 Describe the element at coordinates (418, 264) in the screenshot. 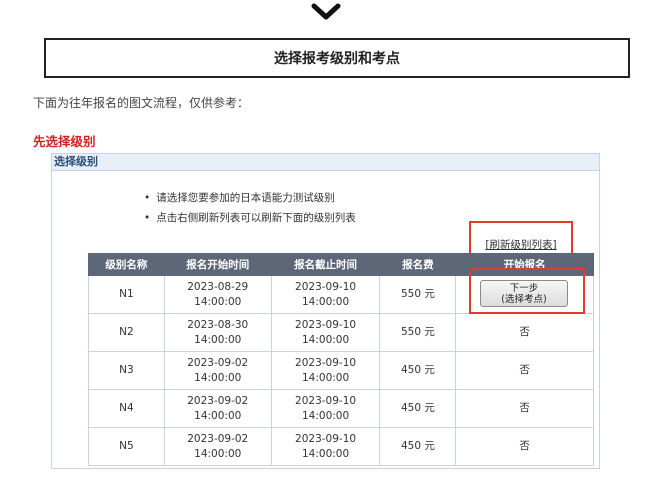

I see `column-header: 报名费` at that location.